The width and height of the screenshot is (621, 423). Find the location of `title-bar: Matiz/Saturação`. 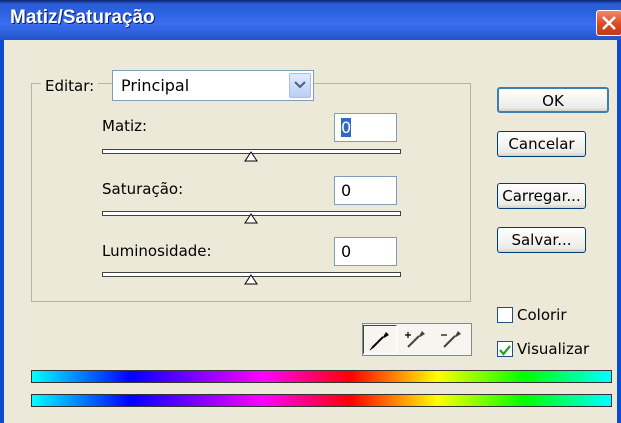

title-bar: Matiz/Saturação is located at coordinates (310, 20).